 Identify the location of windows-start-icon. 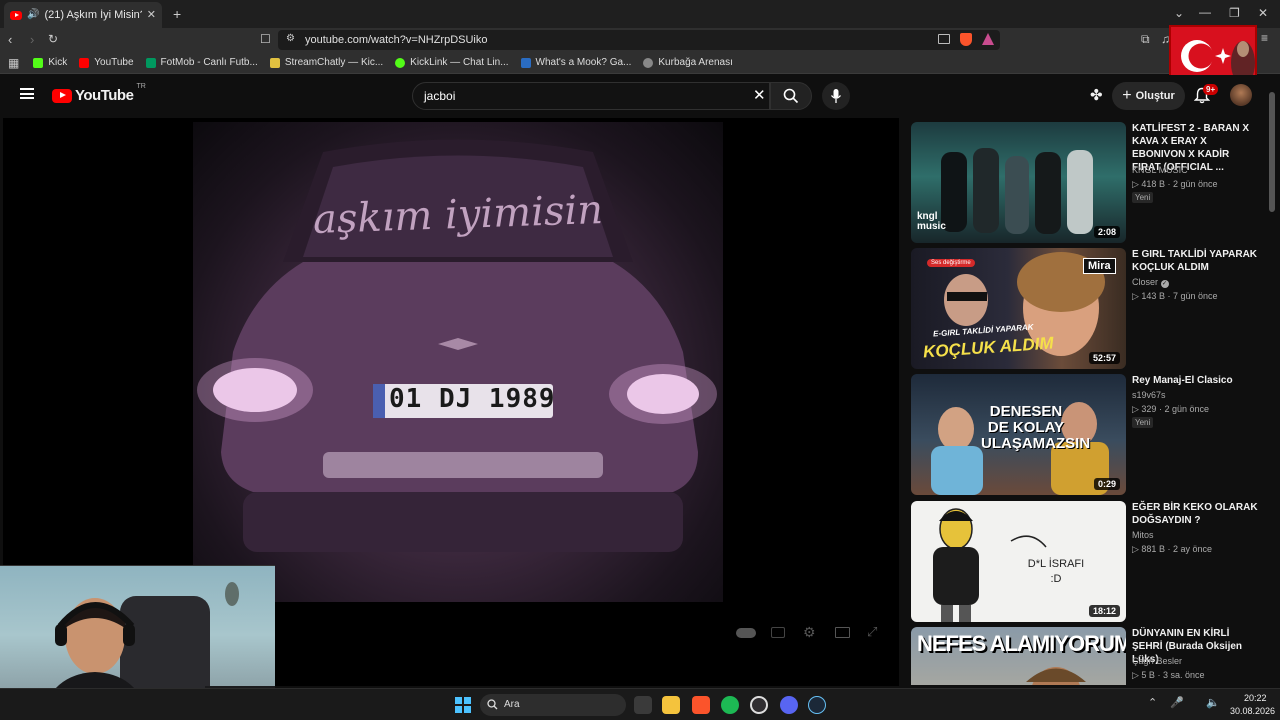
(463, 705).